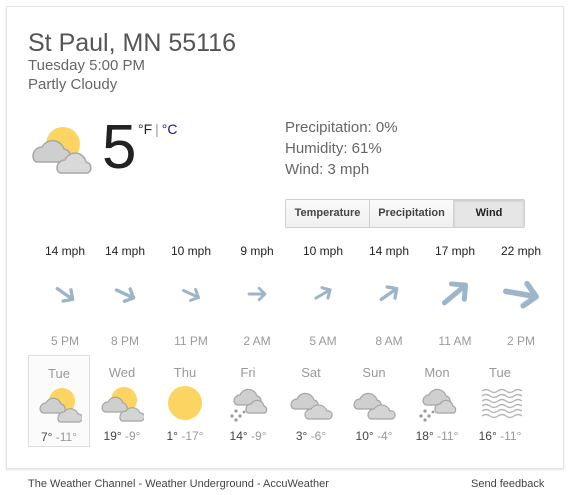  Describe the element at coordinates (46, 437) in the screenshot. I see `high-temperature: 7°` at that location.